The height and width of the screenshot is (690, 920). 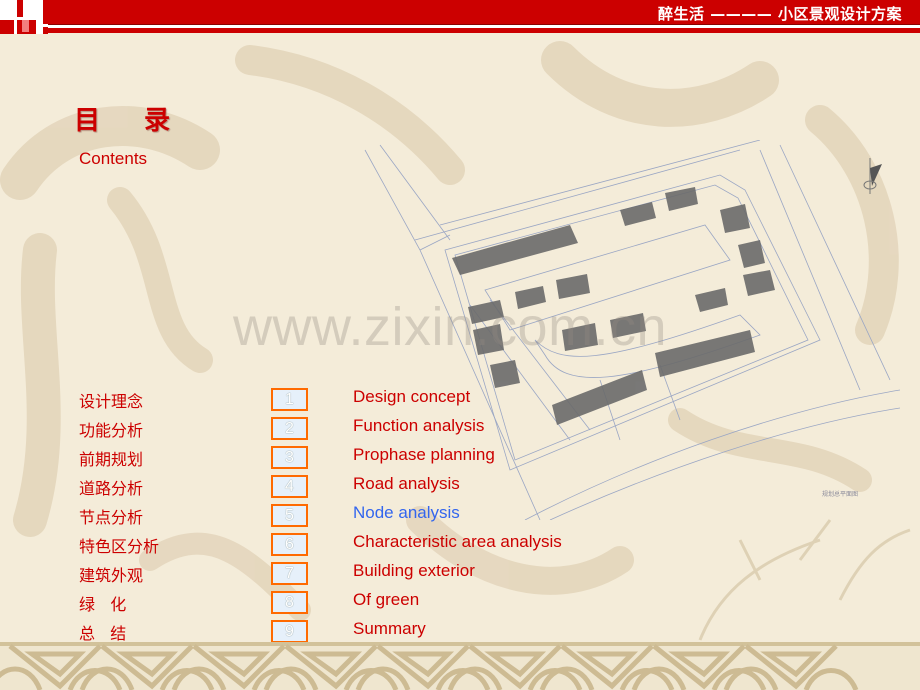 I want to click on toc-number-badge: 7, so click(x=289, y=573).